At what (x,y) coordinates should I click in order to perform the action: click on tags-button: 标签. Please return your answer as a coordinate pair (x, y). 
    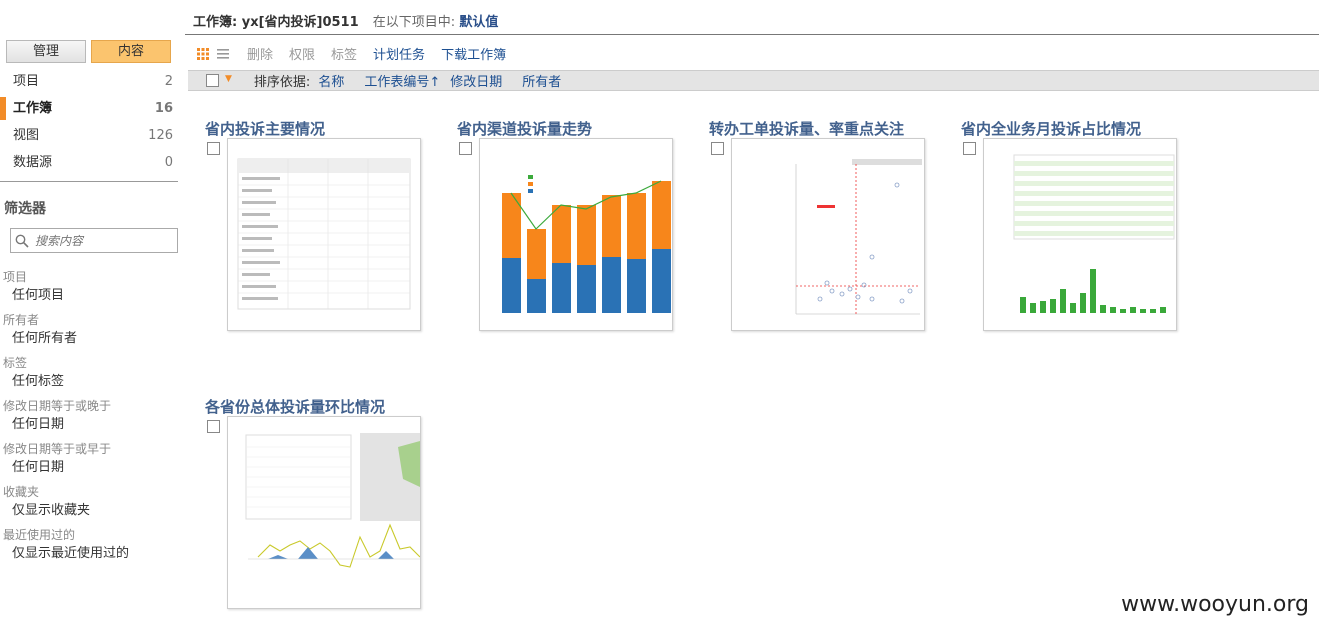
    Looking at the image, I should click on (344, 53).